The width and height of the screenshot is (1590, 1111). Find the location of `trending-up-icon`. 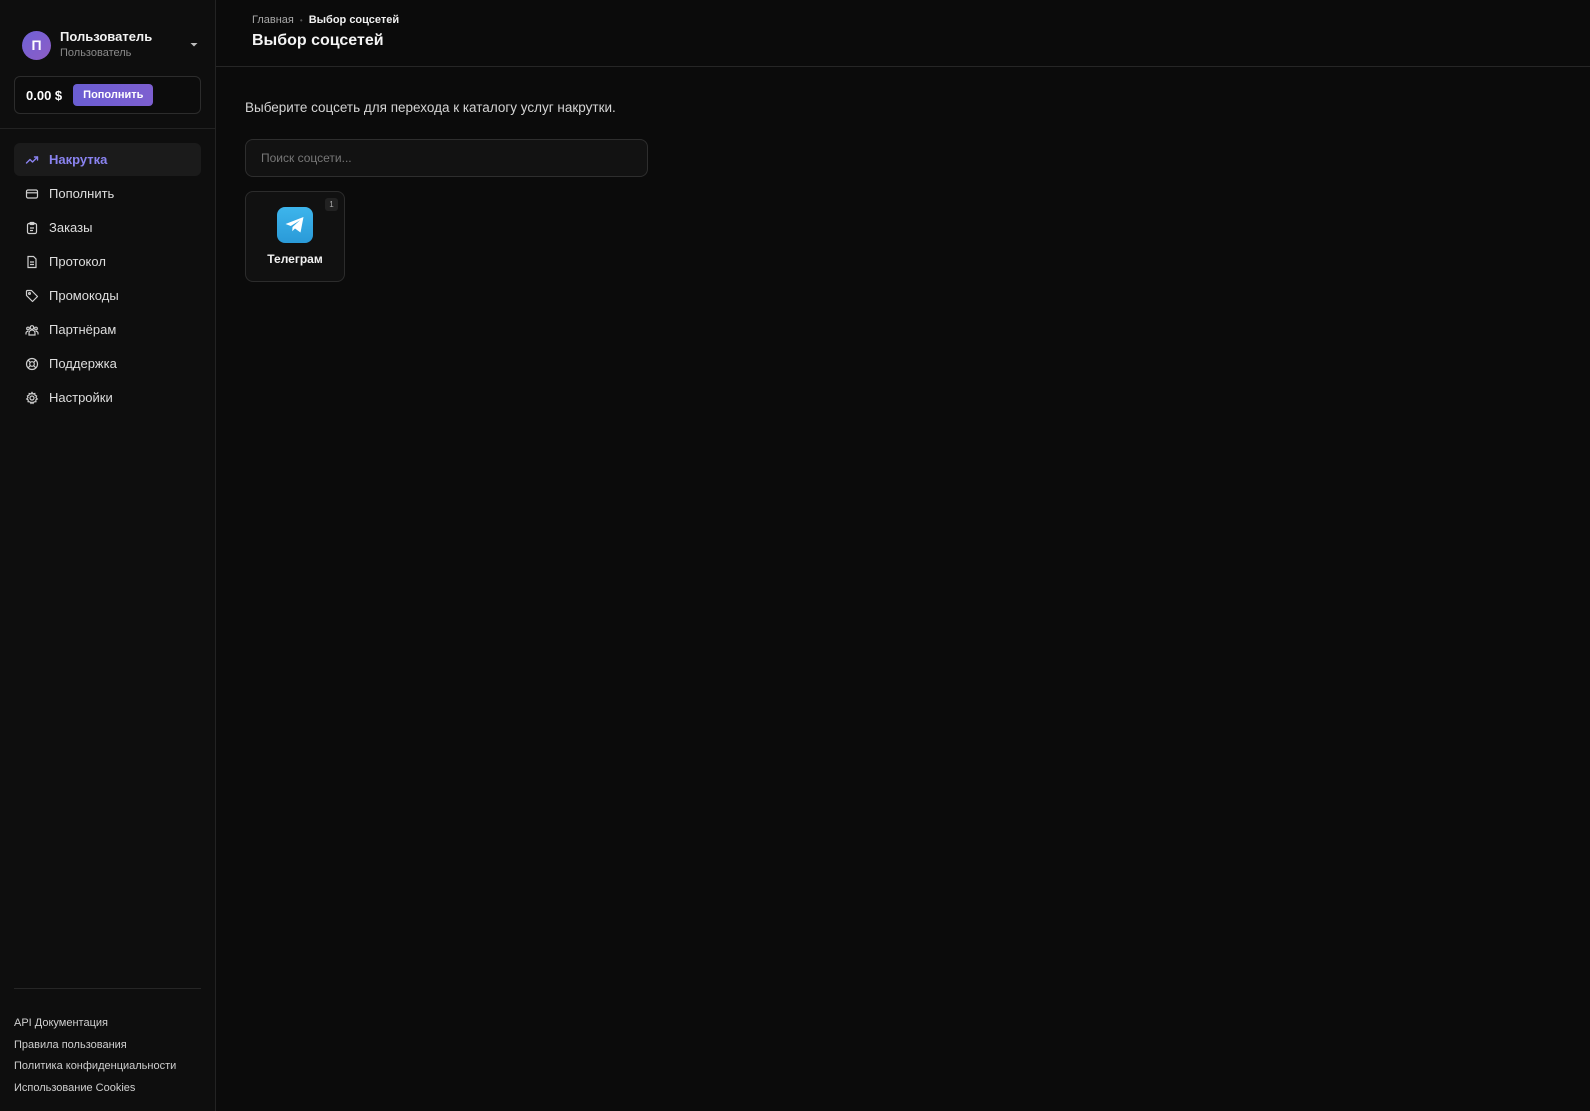

trending-up-icon is located at coordinates (32, 160).